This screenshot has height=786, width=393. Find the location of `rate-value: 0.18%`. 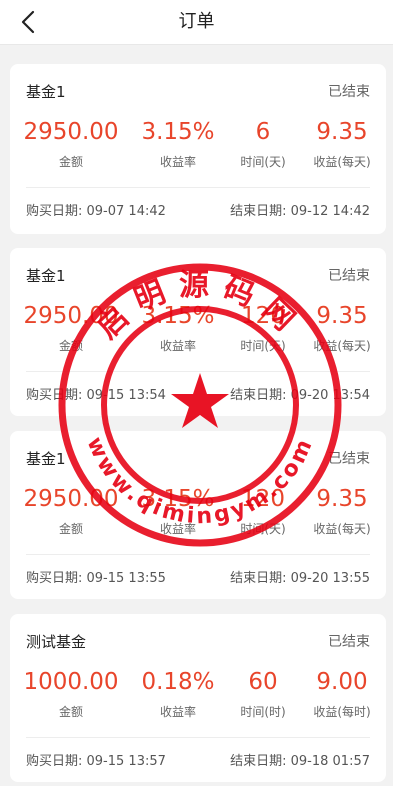

rate-value: 0.18% is located at coordinates (178, 682).